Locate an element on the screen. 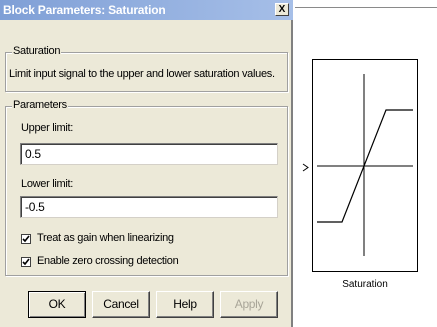 This screenshot has width=437, height=327. description-group-legend: Saturation is located at coordinates (37, 51).